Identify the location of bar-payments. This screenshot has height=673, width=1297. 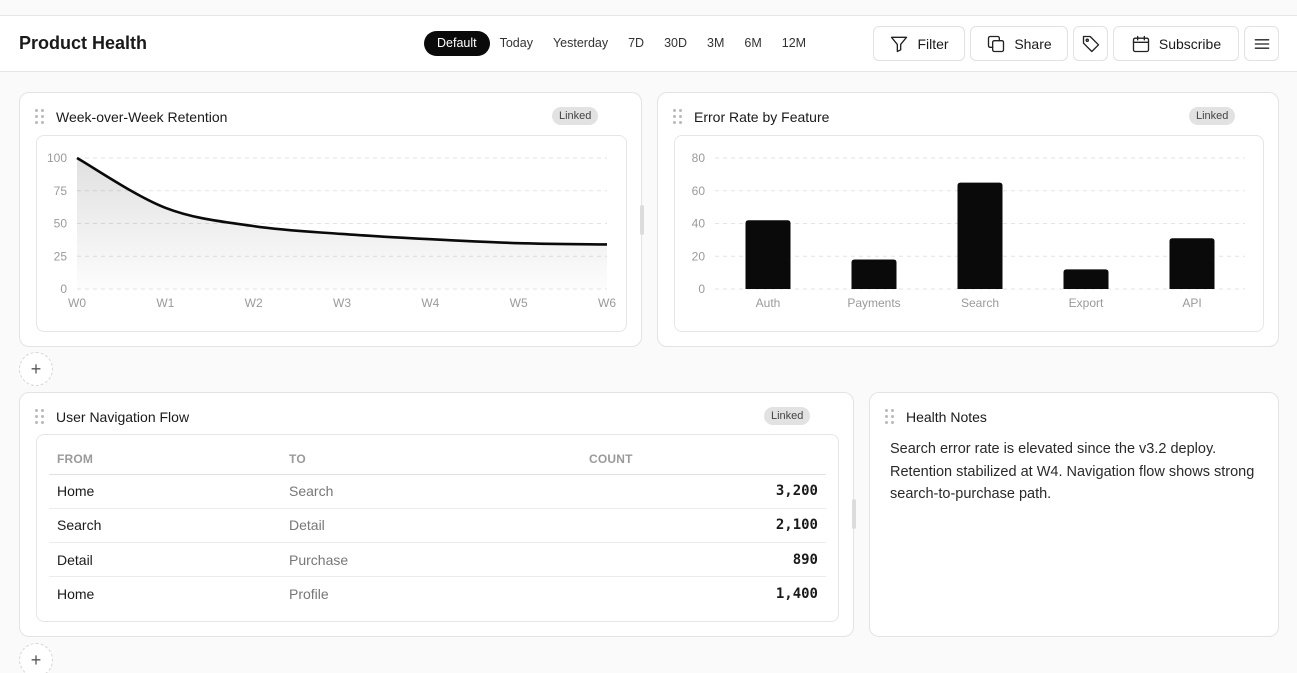
(874, 274).